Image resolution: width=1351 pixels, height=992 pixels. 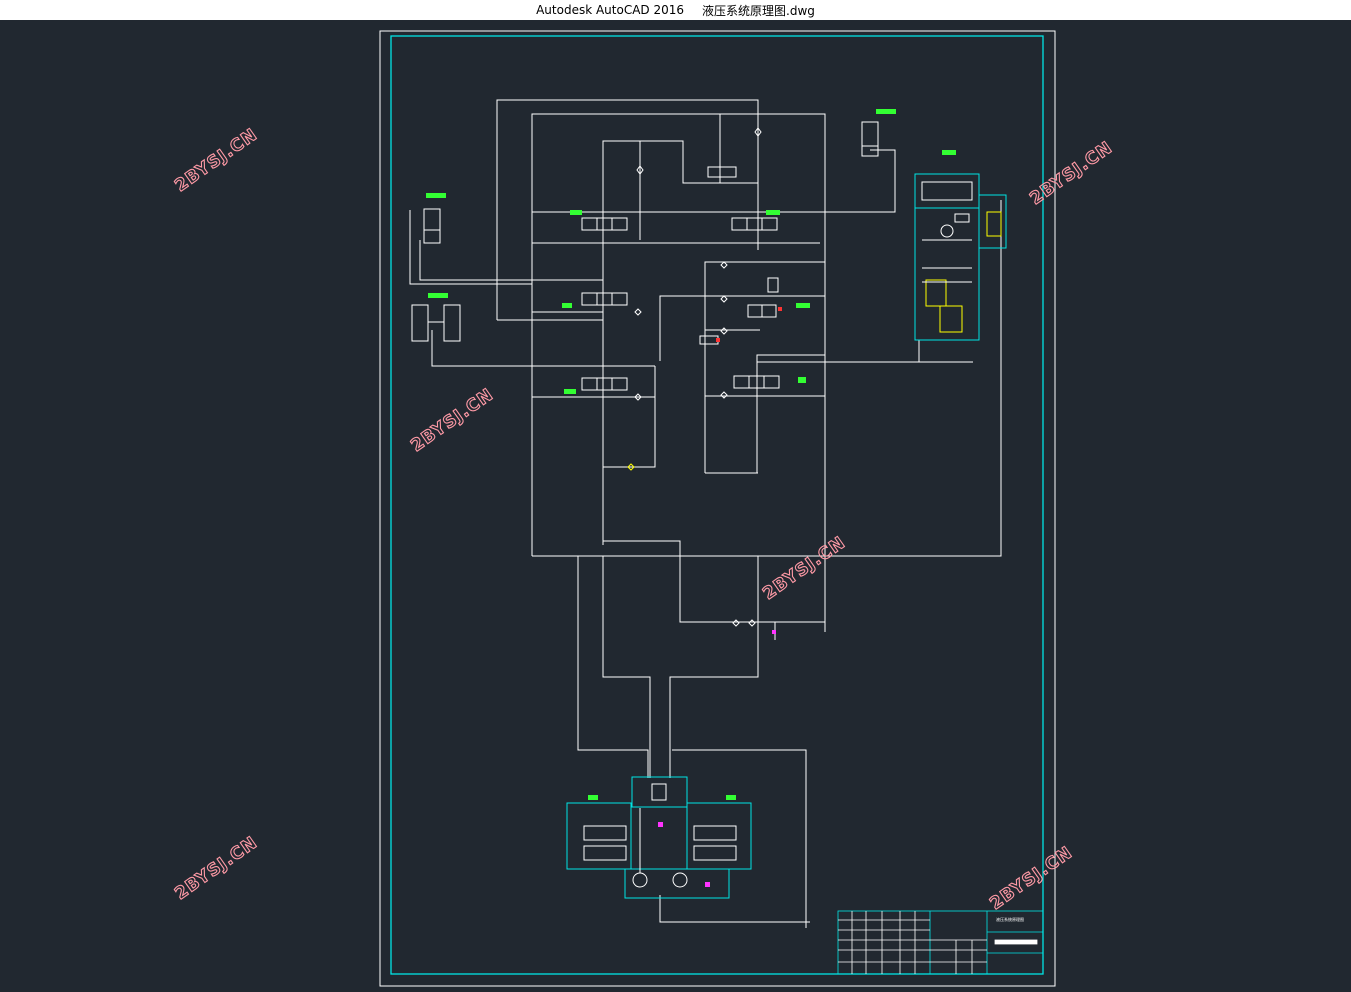 I want to click on app-name: Autodesk AutoCAD 2016, so click(x=610, y=10).